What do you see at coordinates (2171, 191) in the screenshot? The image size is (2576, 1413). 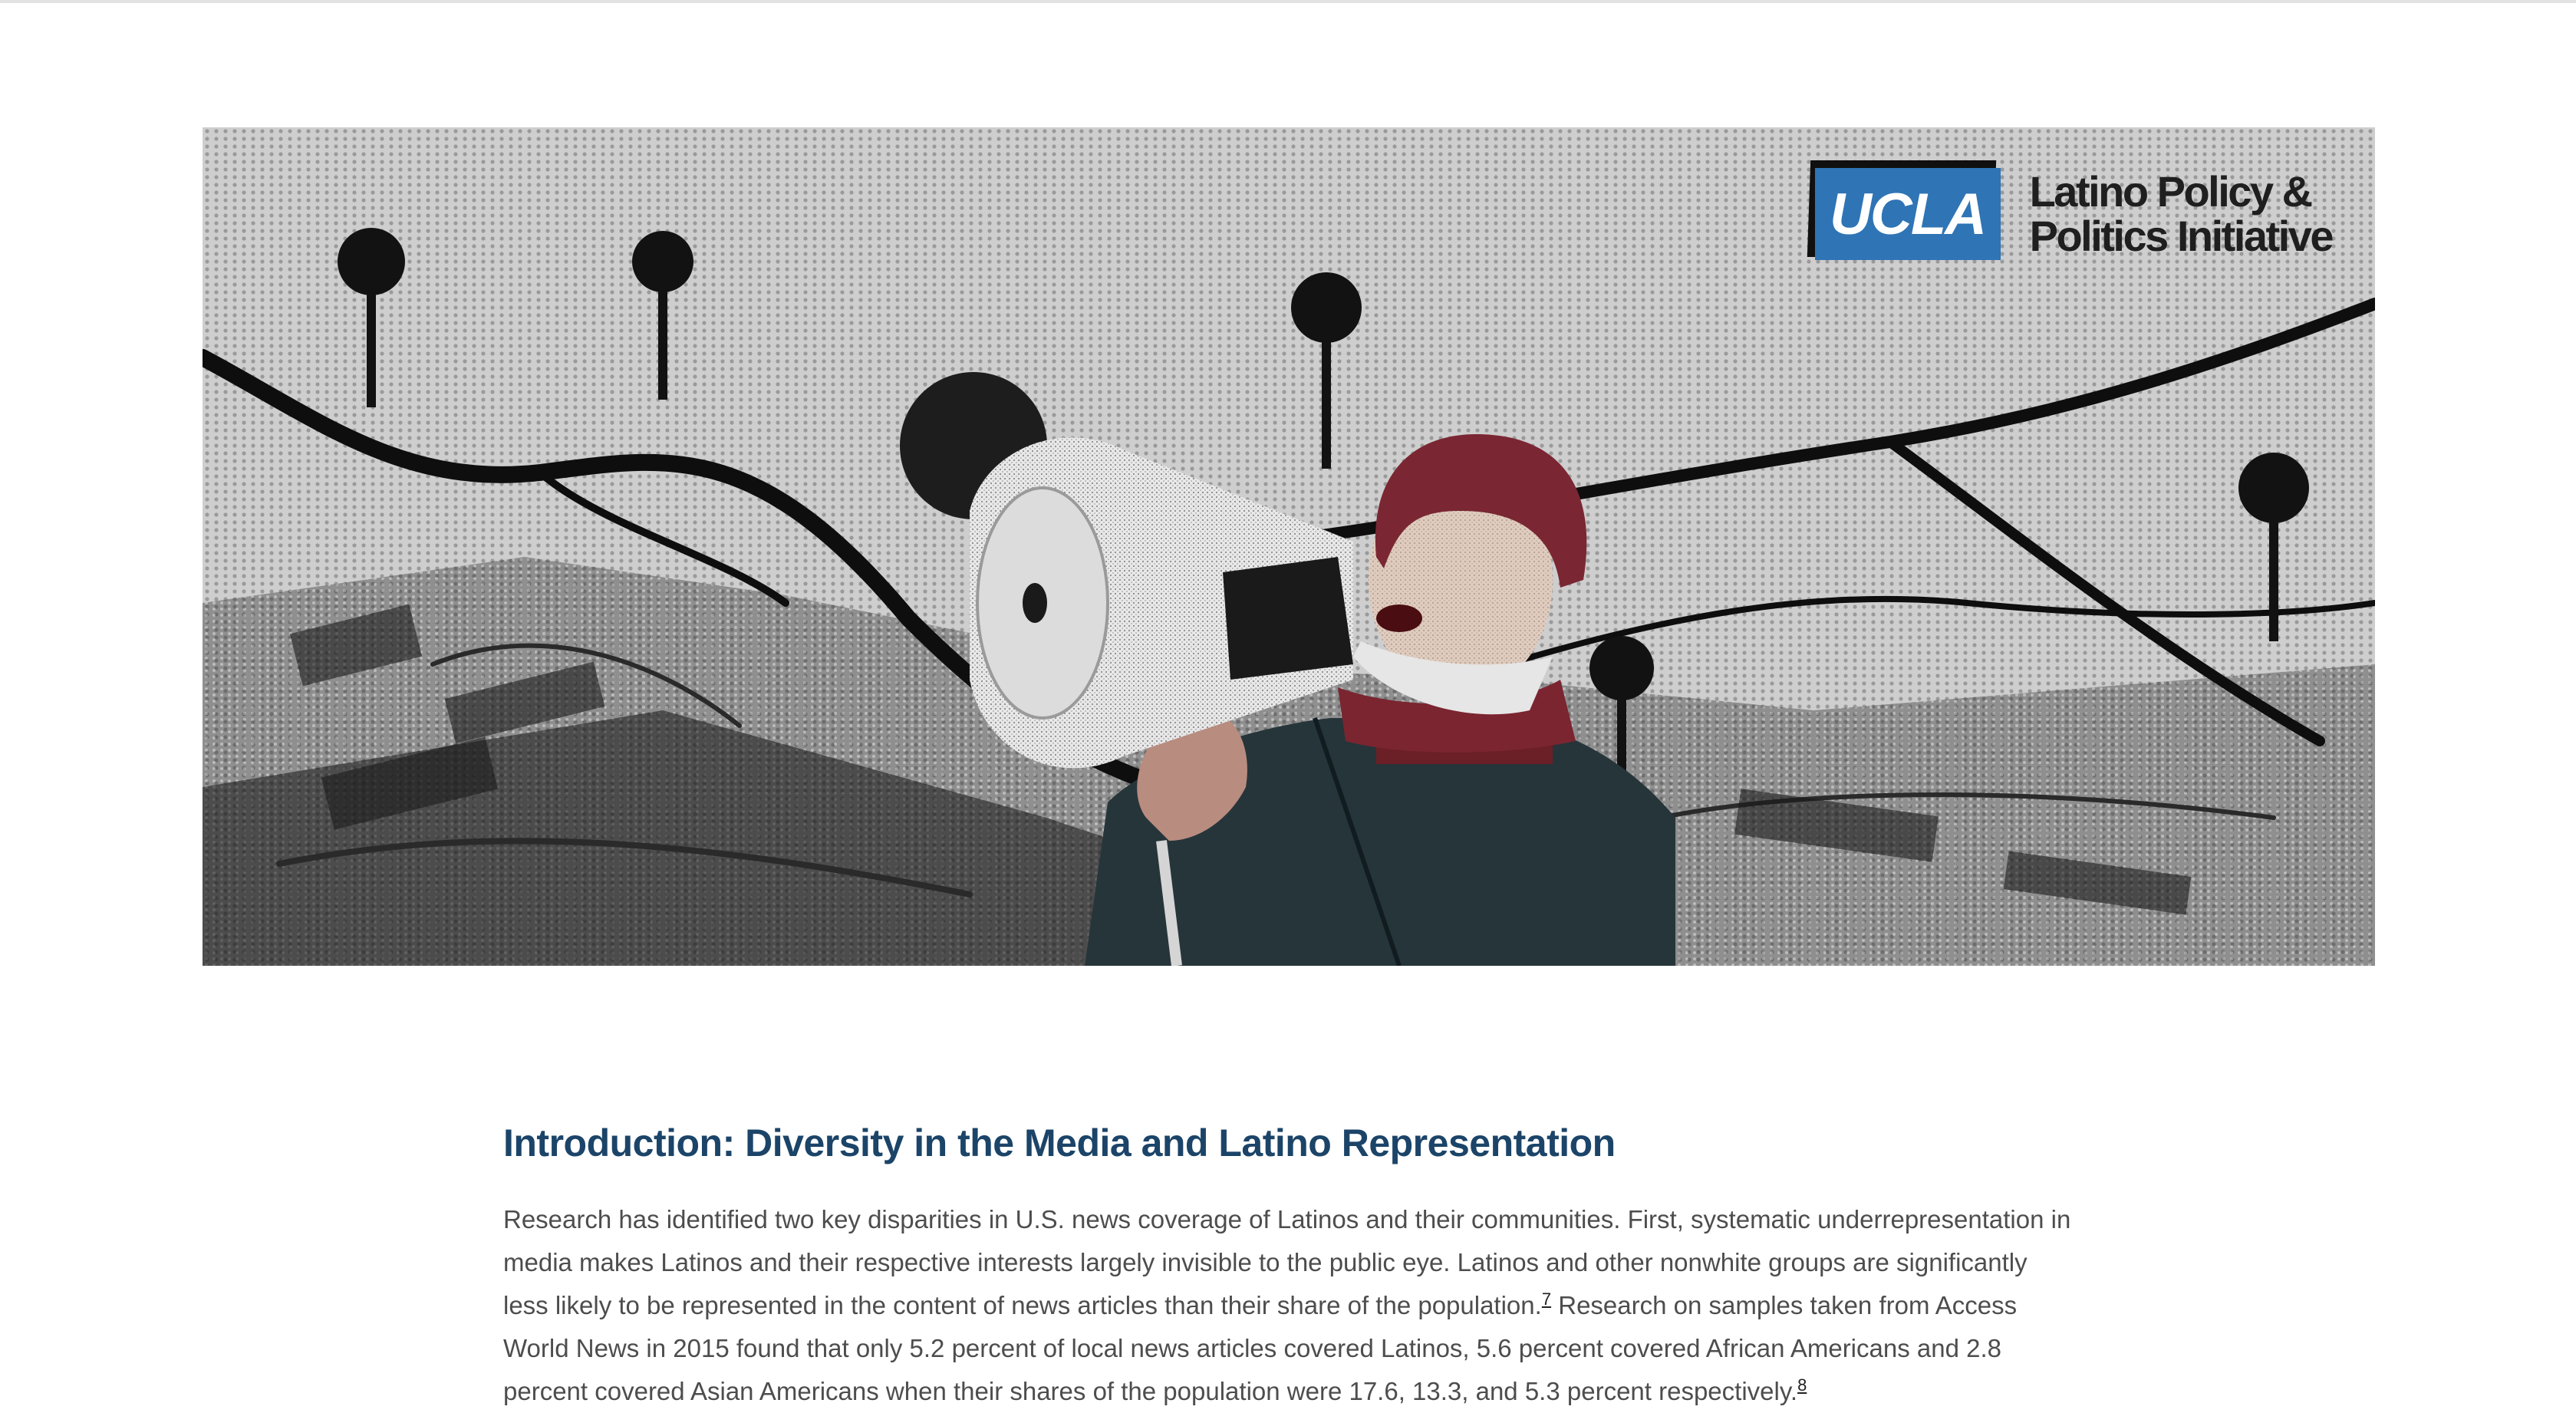 I see `org-name-line-1: Latino Policy &` at bounding box center [2171, 191].